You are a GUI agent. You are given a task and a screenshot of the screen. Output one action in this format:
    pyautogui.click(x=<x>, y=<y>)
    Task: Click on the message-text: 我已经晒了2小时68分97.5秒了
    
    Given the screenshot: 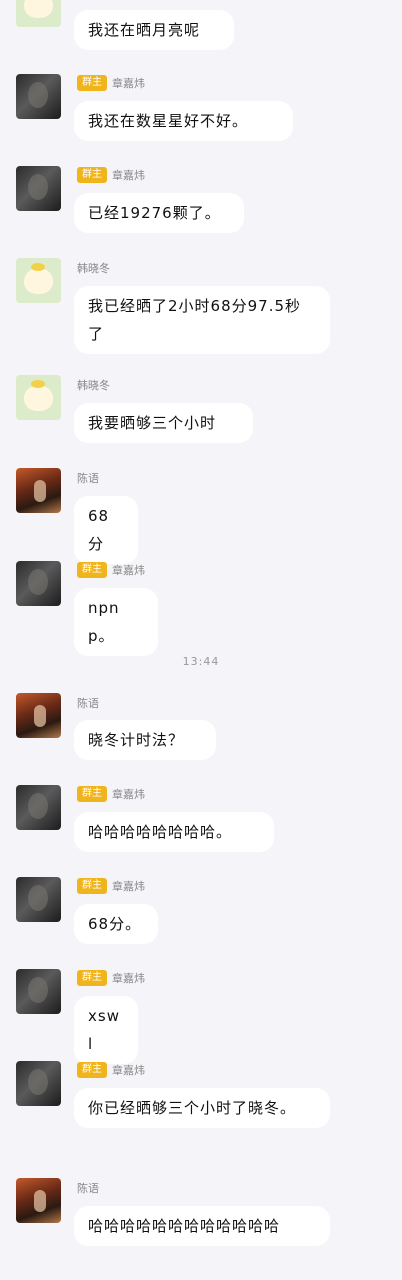 What is the action you would take?
    pyautogui.click(x=195, y=320)
    